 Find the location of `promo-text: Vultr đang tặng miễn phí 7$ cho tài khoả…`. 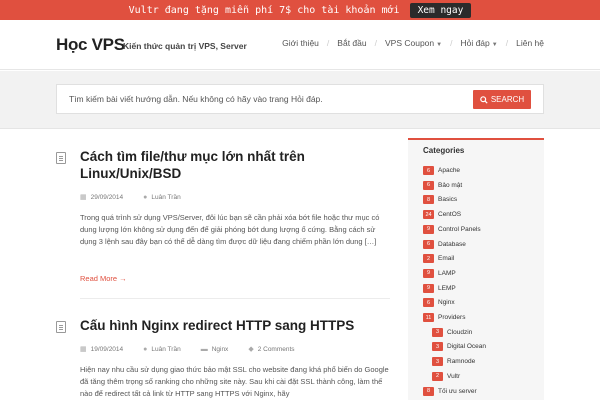

promo-text: Vultr đang tặng miễn phí 7$ cho tài khoả… is located at coordinates (264, 10).